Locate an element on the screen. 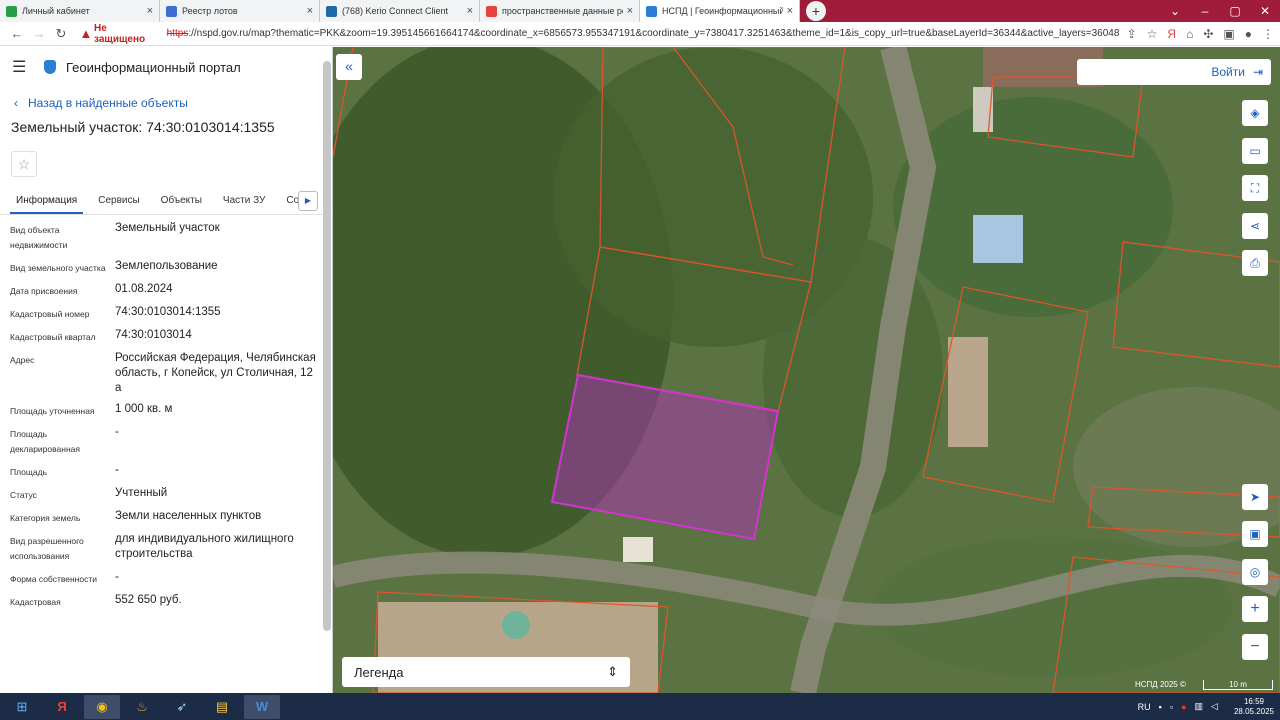 The height and width of the screenshot is (720, 1280). share-icon: ⇪ is located at coordinates (1132, 34).